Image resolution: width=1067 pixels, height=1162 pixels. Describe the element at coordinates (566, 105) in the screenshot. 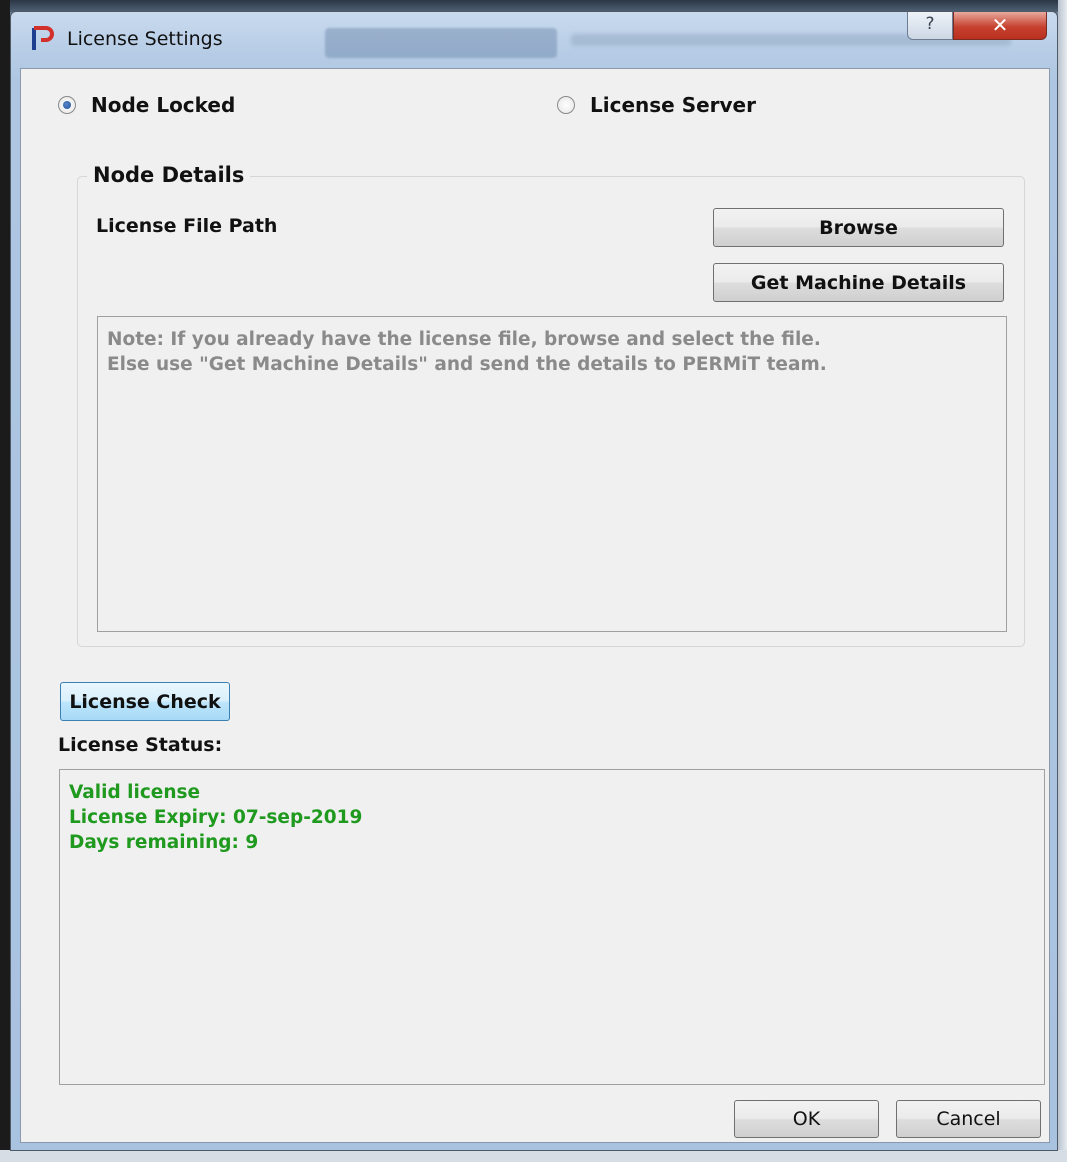

I see `radio-unchecked-icon` at that location.